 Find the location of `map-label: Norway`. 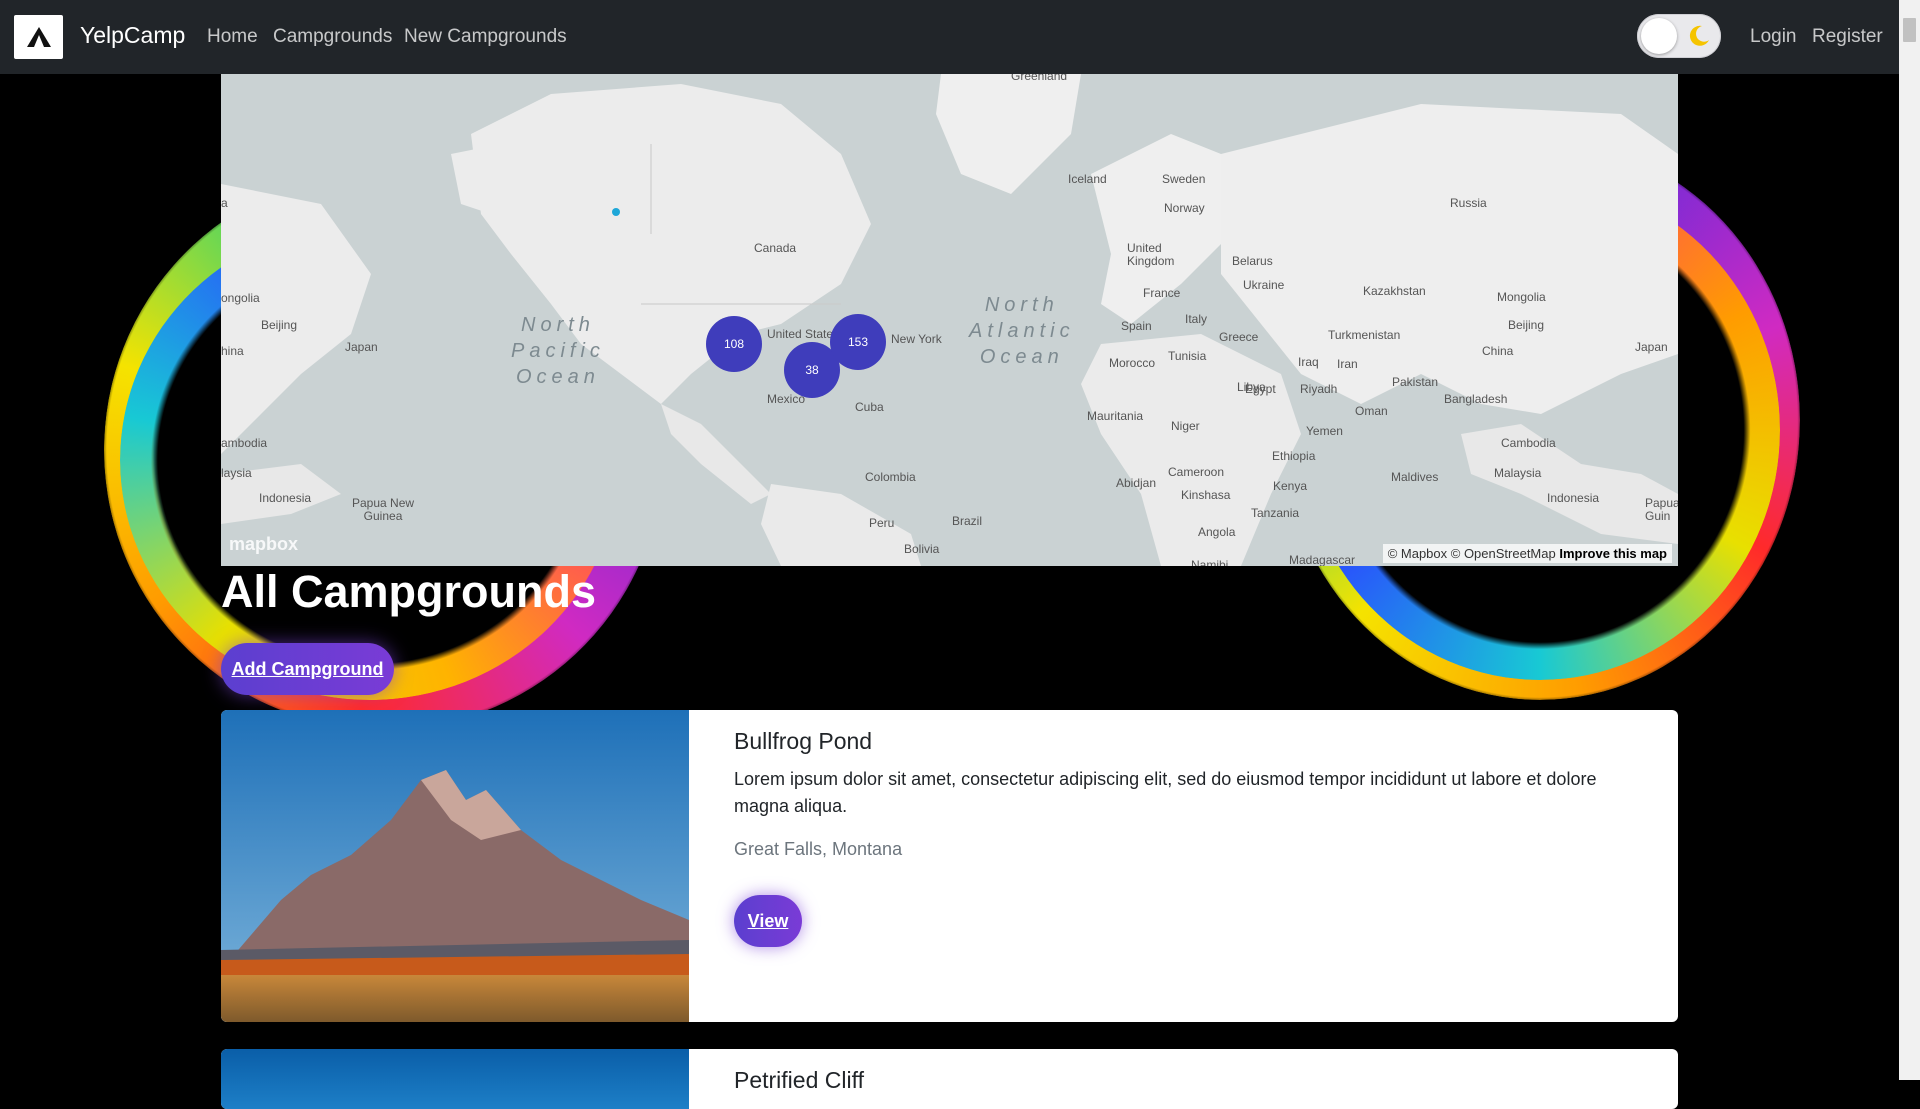

map-label: Norway is located at coordinates (1184, 208).